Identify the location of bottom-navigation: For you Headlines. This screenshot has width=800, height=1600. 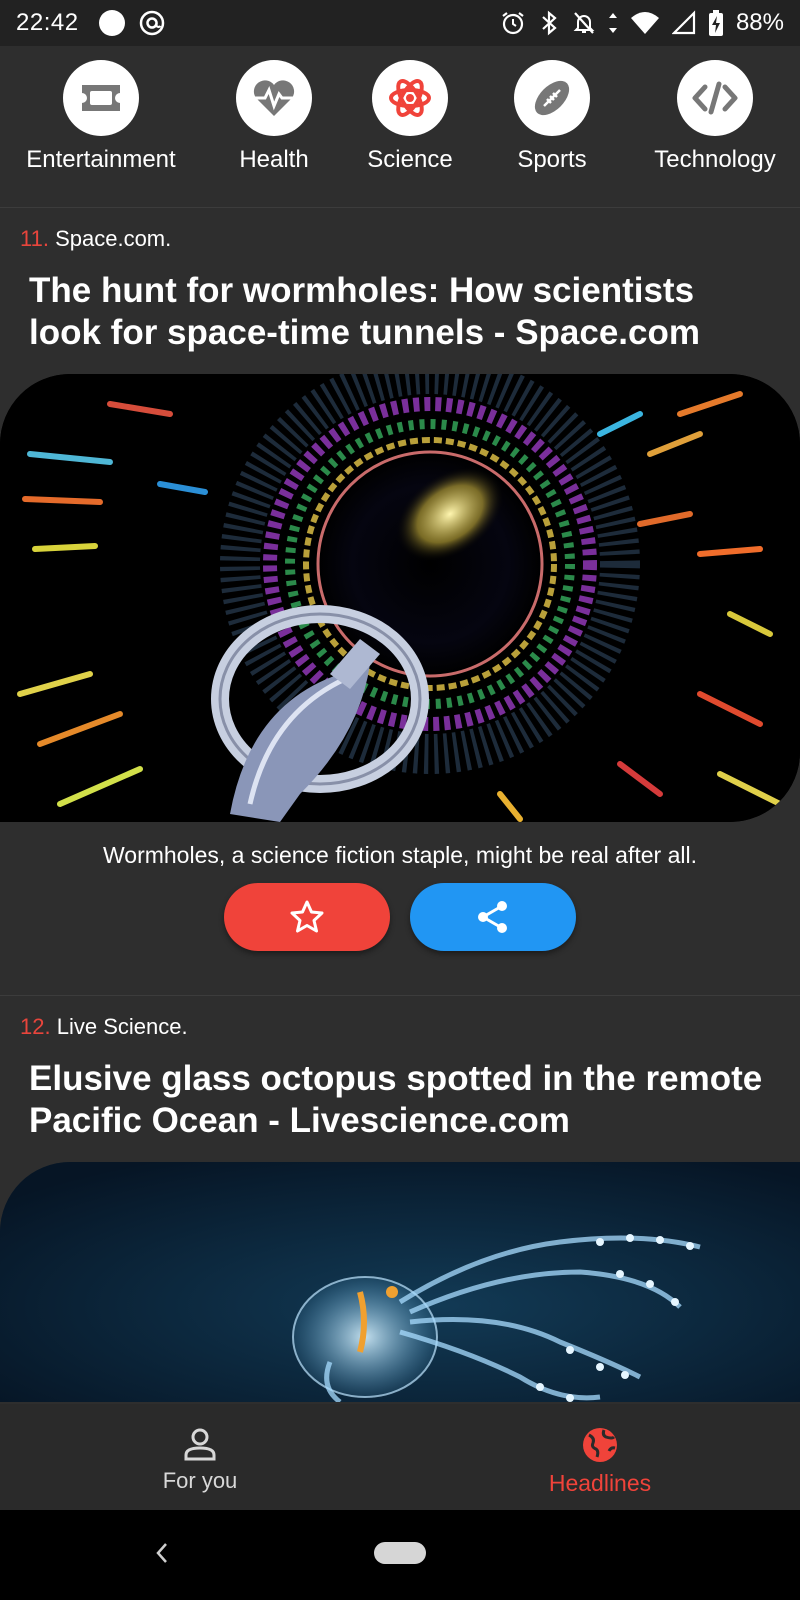
(400, 1457).